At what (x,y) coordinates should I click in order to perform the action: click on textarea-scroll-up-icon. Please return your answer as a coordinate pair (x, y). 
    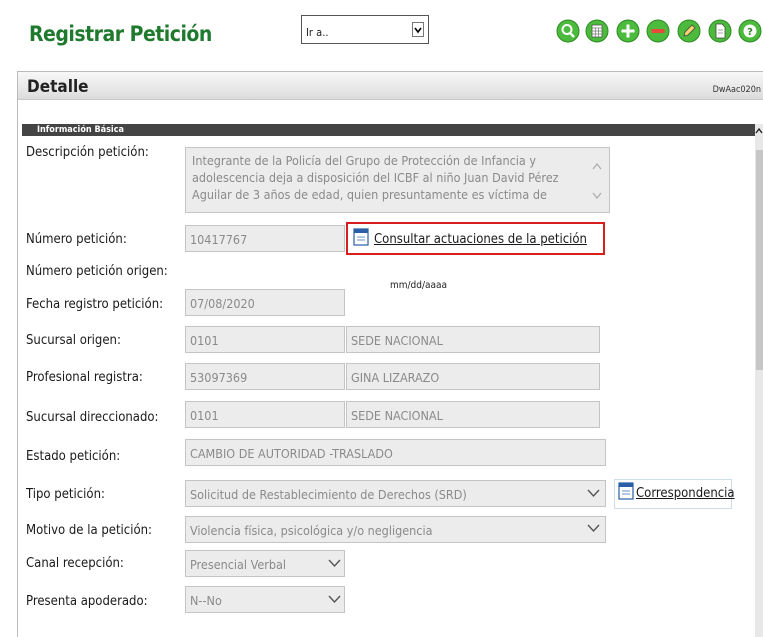
    Looking at the image, I should click on (597, 166).